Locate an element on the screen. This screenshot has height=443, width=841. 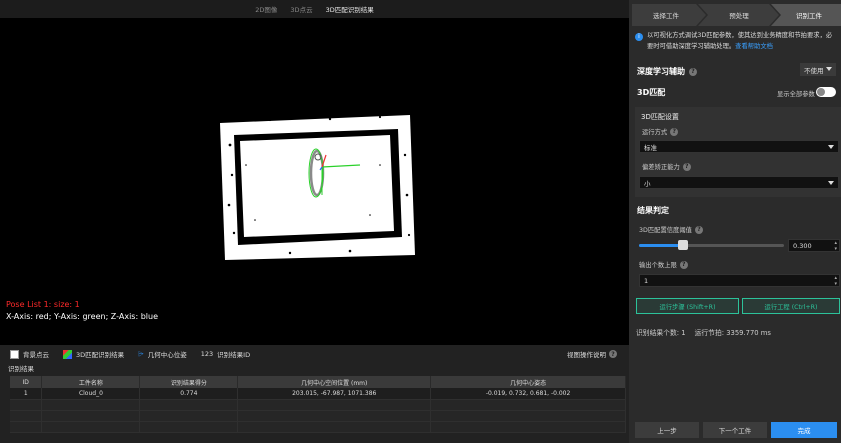
threshold-slider is located at coordinates (711, 245).